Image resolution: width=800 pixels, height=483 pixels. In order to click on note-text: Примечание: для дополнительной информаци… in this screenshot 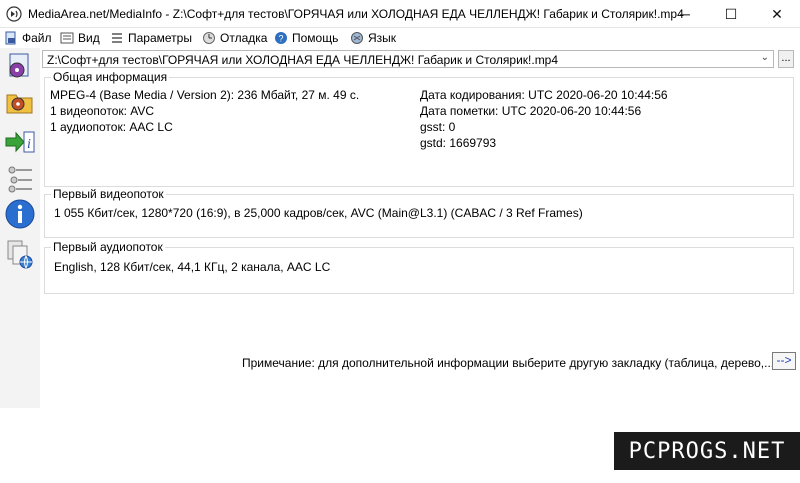, I will do `click(510, 363)`.